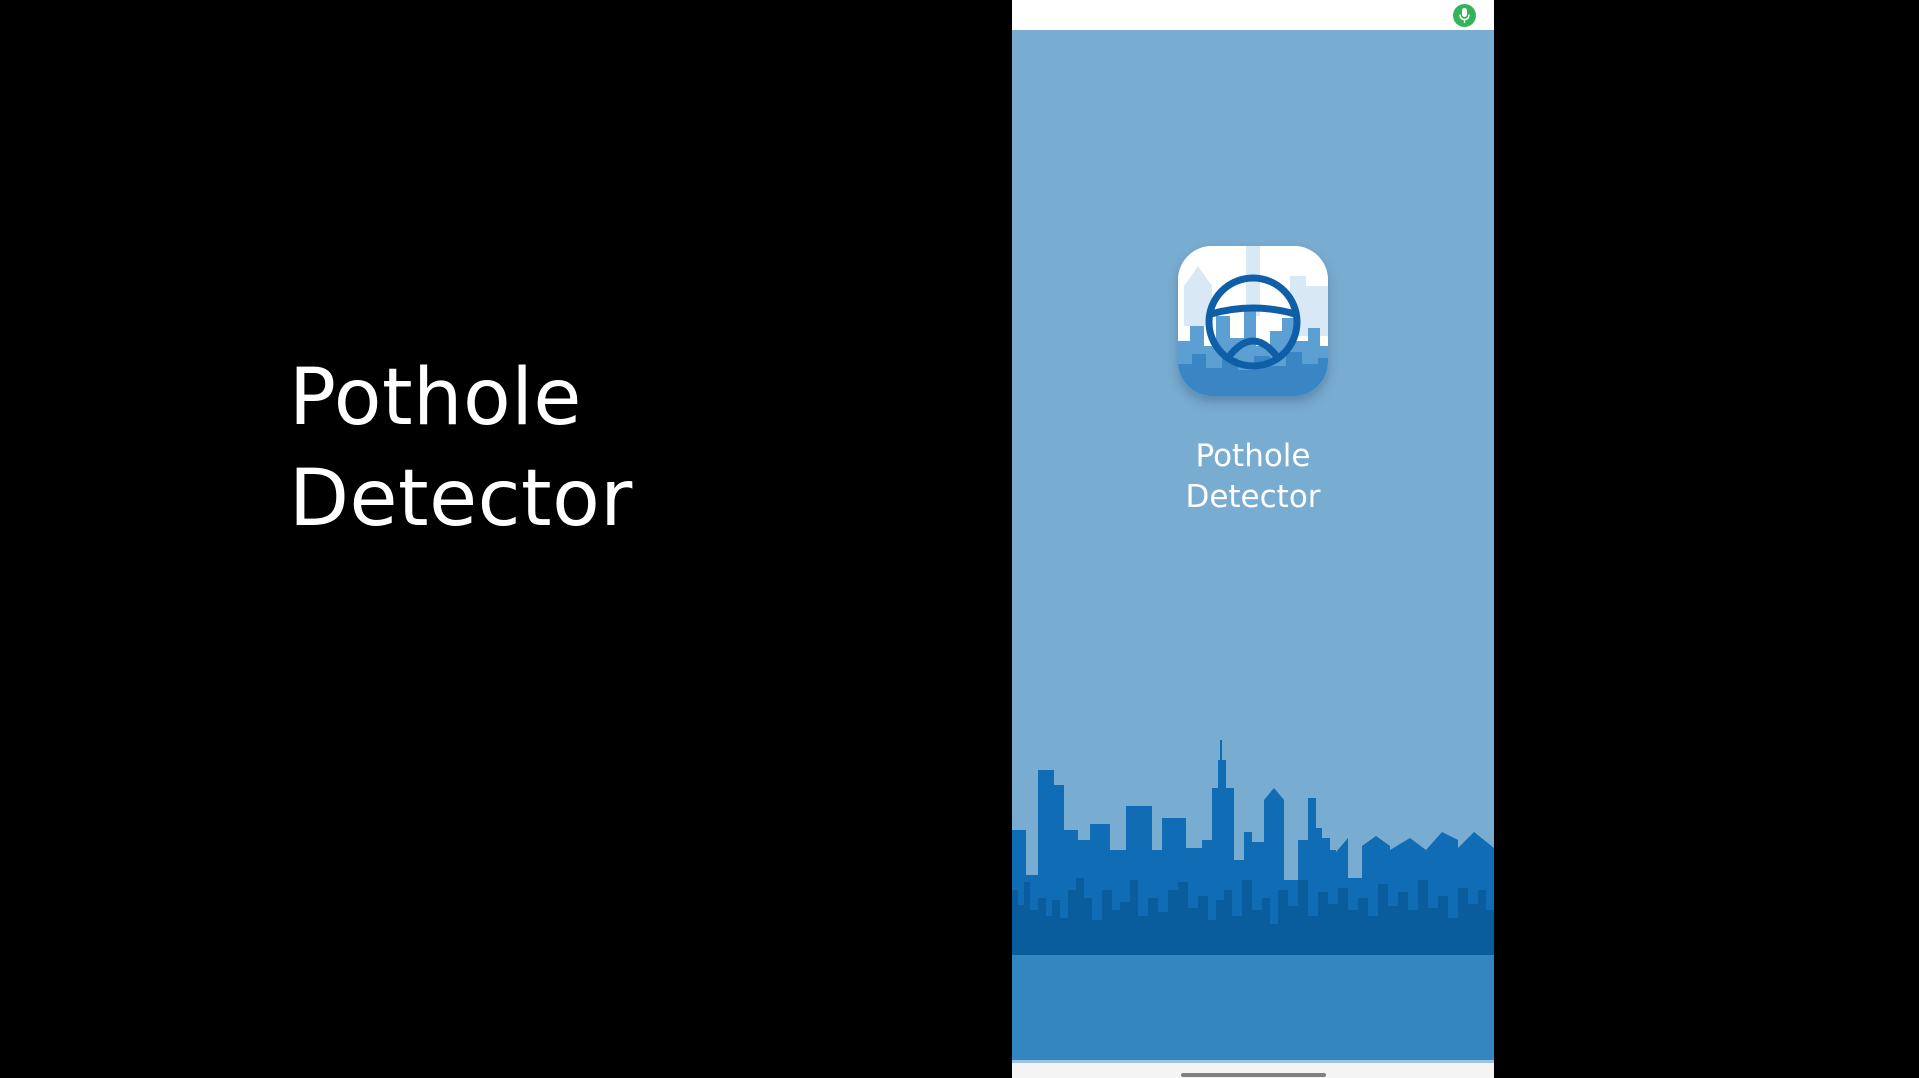 The image size is (1919, 1078). What do you see at coordinates (1253, 497) in the screenshot?
I see `app-name-line-2: Detector` at bounding box center [1253, 497].